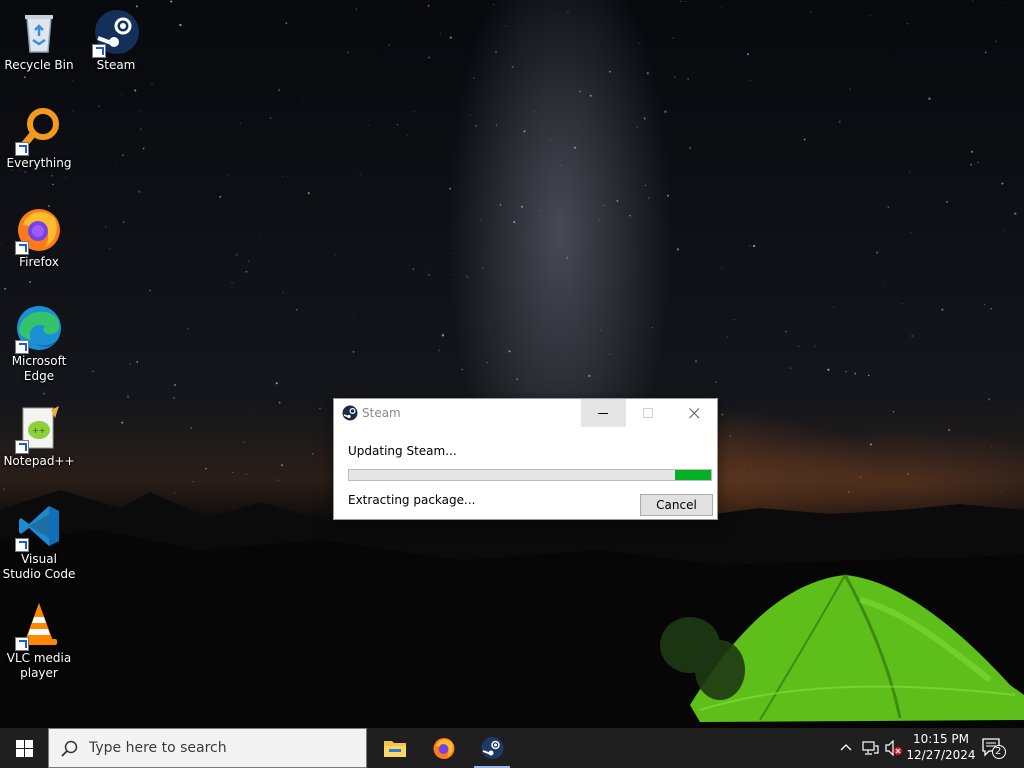 The height and width of the screenshot is (768, 1024). I want to click on close-icon, so click(694, 413).